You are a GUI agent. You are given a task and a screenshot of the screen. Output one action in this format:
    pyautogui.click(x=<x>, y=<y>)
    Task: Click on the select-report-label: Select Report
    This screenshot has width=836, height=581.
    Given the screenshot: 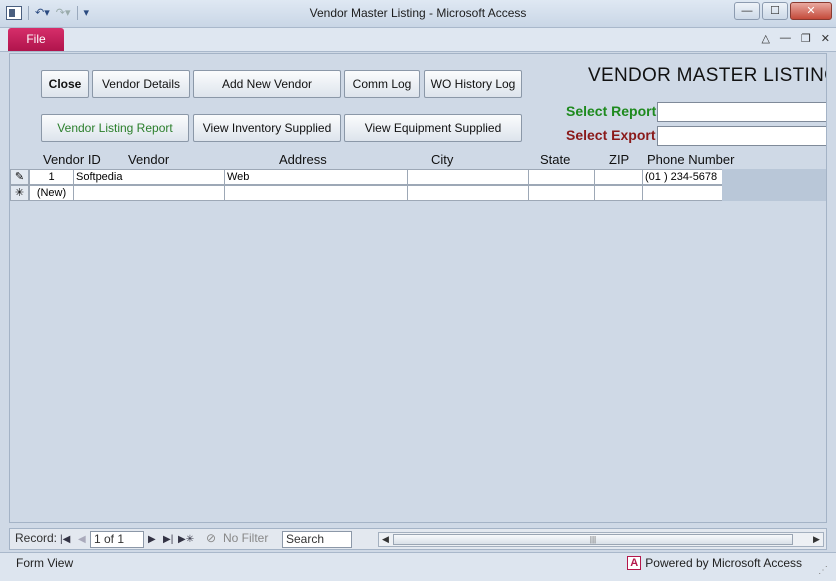 What is the action you would take?
    pyautogui.click(x=611, y=111)
    